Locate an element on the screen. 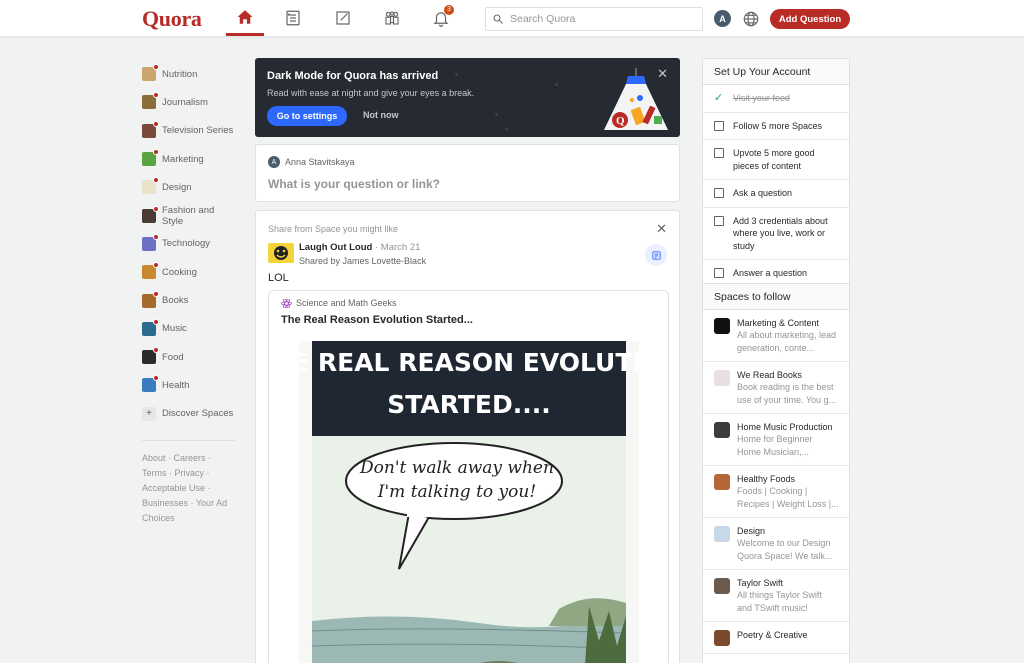 Image resolution: width=1024 pixels, height=663 pixels. inner-space: Science and Math Geeks is located at coordinates (339, 303).